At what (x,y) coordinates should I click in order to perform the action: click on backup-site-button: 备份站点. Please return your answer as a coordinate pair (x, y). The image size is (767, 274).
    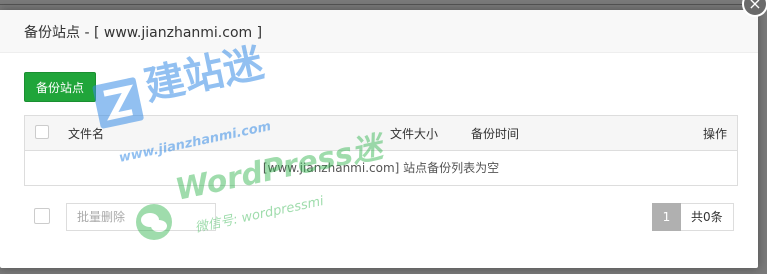
    Looking at the image, I should click on (60, 87).